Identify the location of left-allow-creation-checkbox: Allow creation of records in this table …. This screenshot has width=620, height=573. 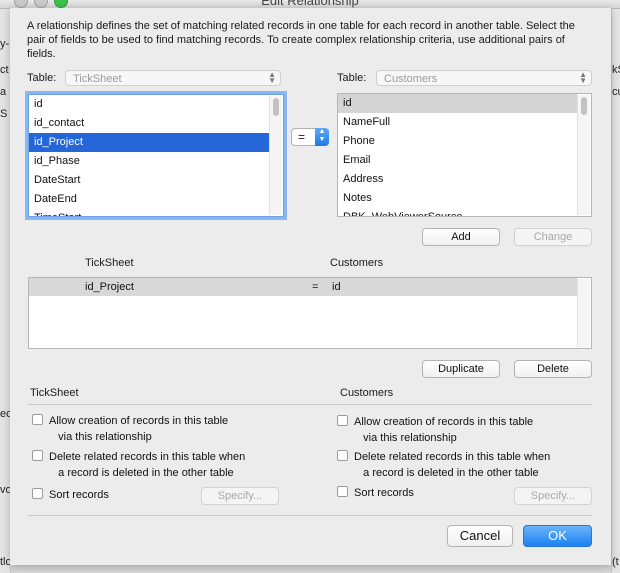
(130, 429).